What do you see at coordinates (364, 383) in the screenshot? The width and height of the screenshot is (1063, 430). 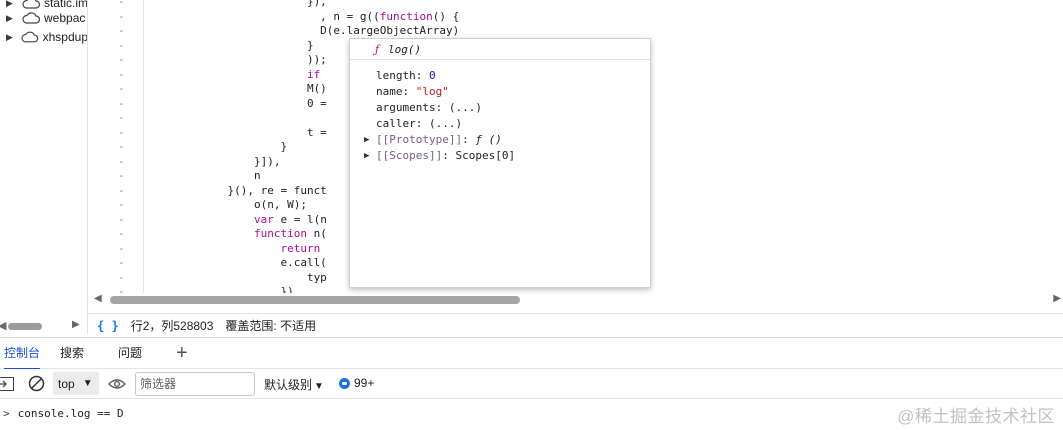 I see `issues-count: 99+` at bounding box center [364, 383].